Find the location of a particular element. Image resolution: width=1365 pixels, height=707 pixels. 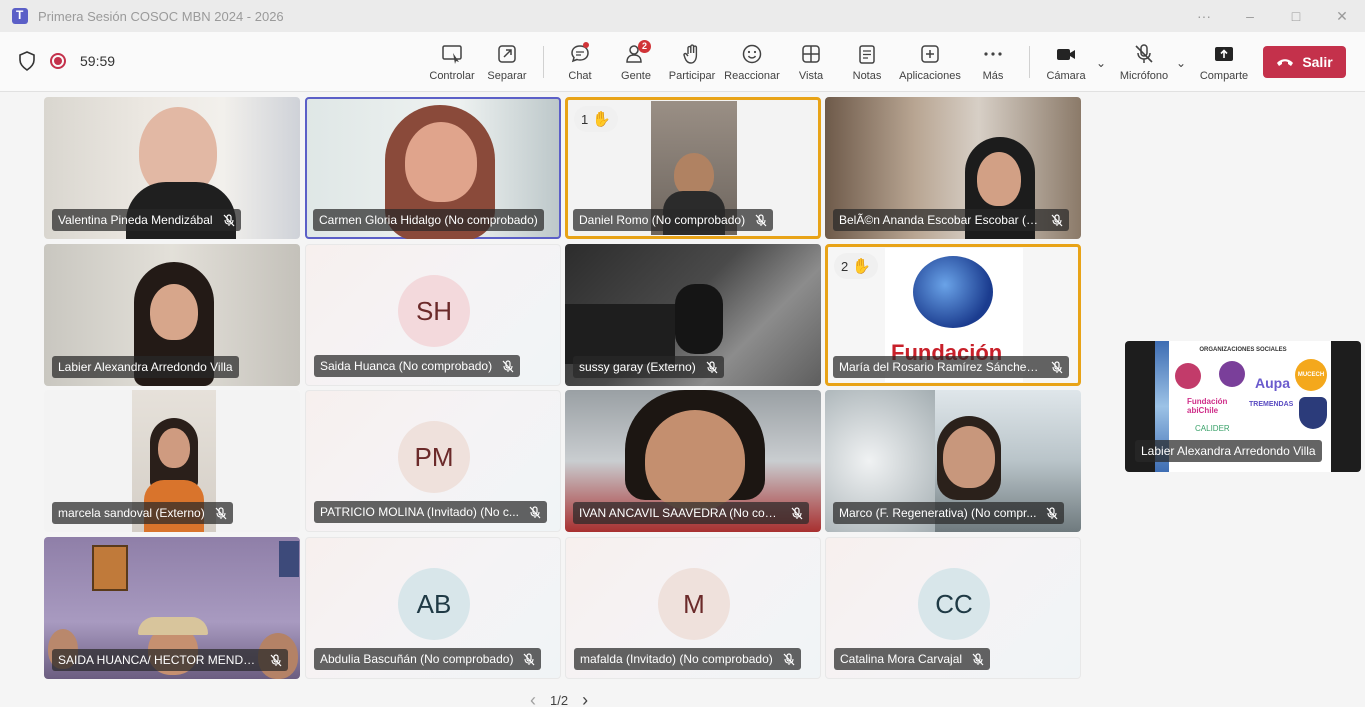

more-button: Más is located at coordinates (993, 62).